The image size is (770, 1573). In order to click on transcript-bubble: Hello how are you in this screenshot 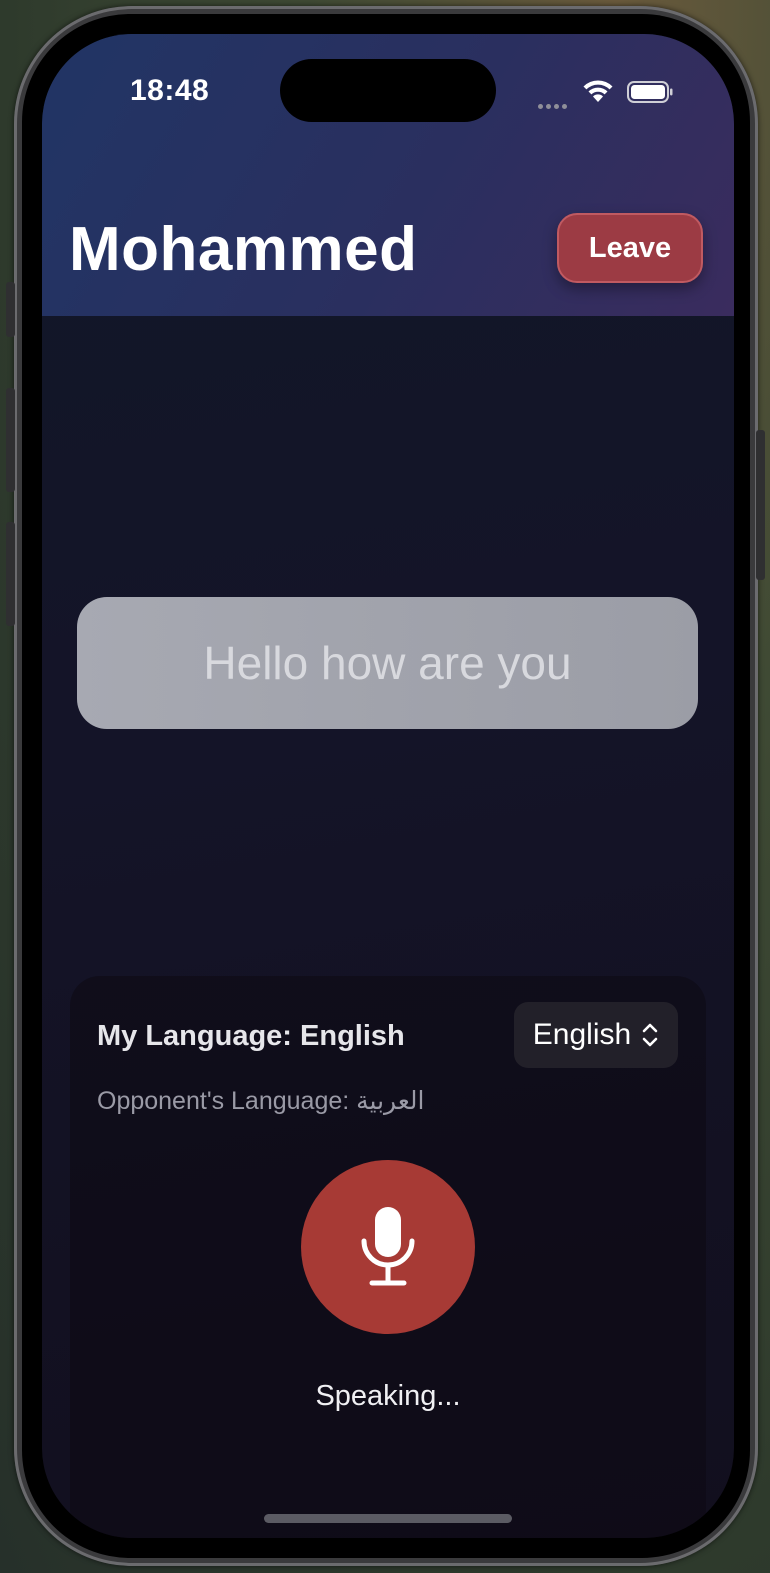, I will do `click(387, 663)`.